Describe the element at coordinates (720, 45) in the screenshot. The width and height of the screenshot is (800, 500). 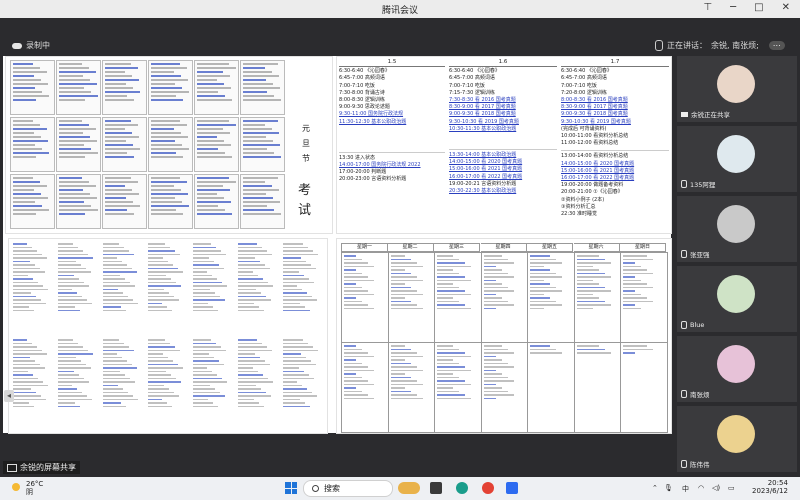
I see `speaking-indicator: 正在讲话： 余锐, 南张烦; ⋯` at that location.